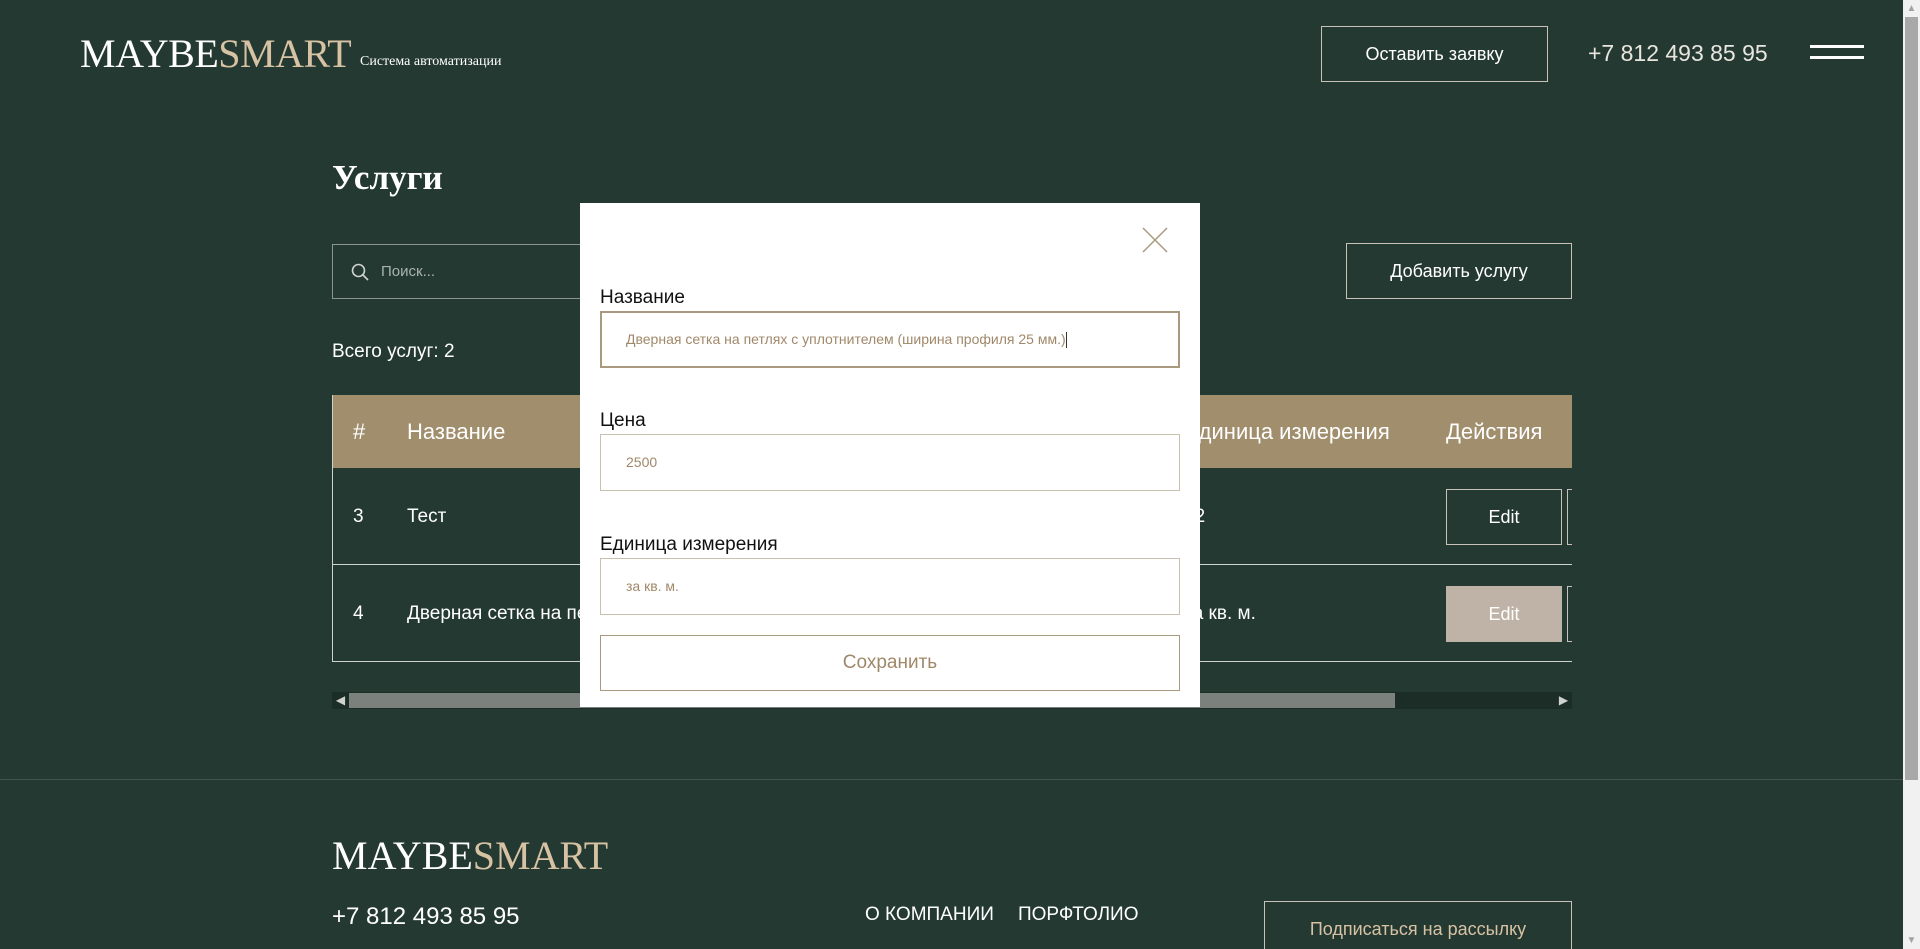 The width and height of the screenshot is (1920, 949). I want to click on price-field-value: 2500, so click(642, 462).